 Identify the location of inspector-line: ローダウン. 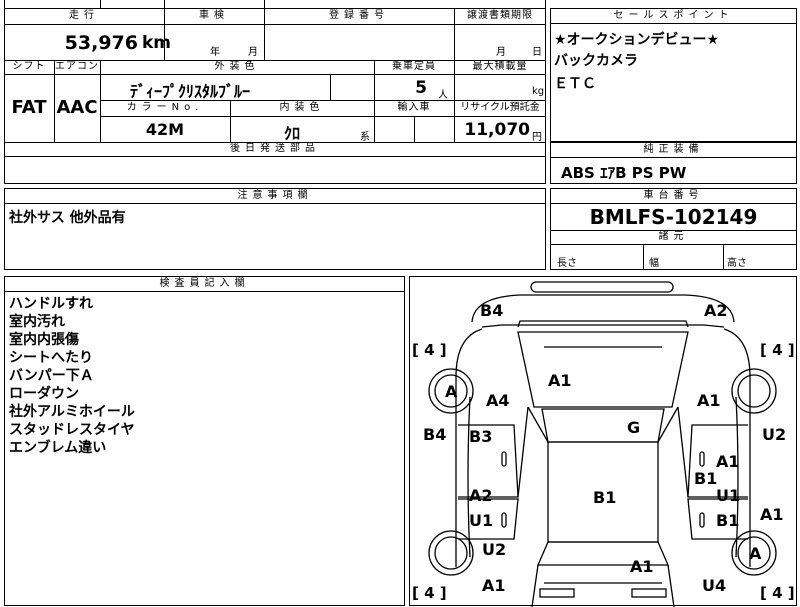
(44, 394).